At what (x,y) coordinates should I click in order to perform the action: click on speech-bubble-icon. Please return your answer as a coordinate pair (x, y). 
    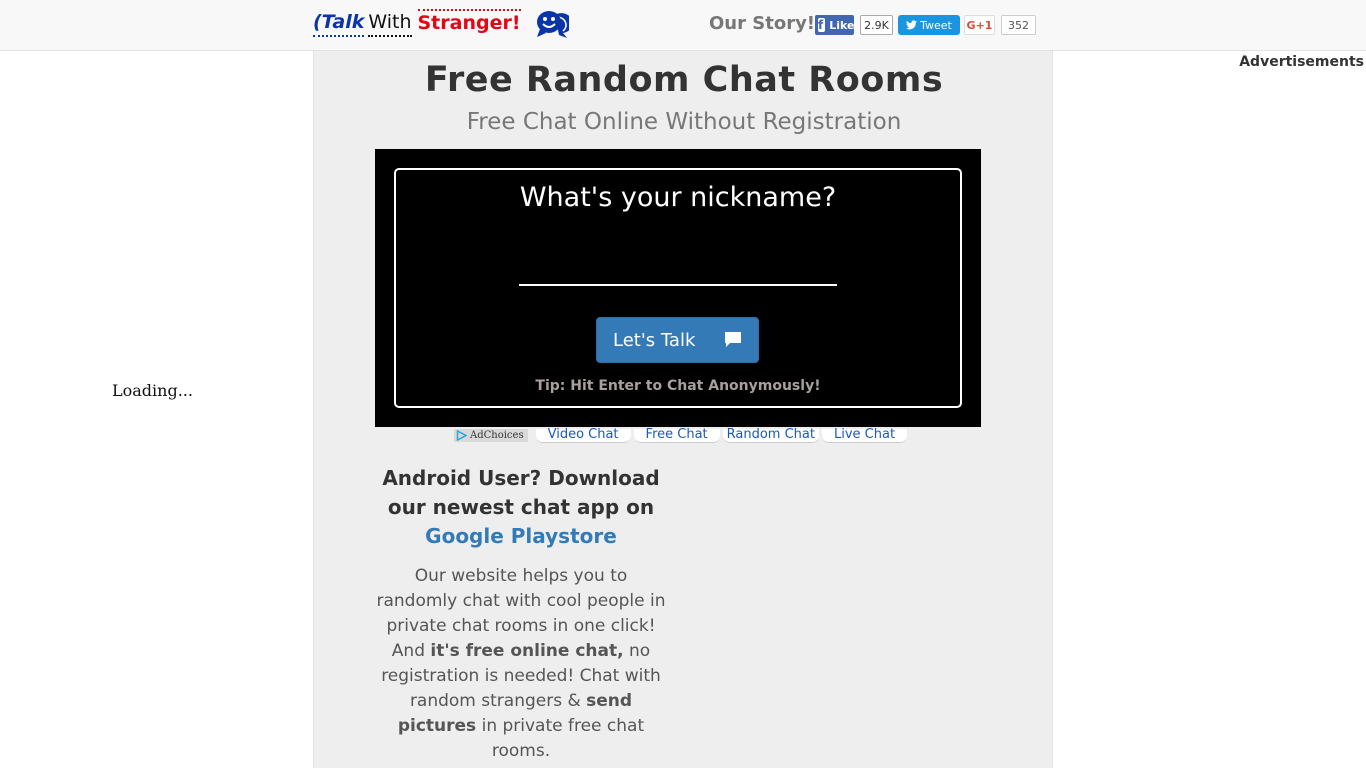
    Looking at the image, I should click on (733, 342).